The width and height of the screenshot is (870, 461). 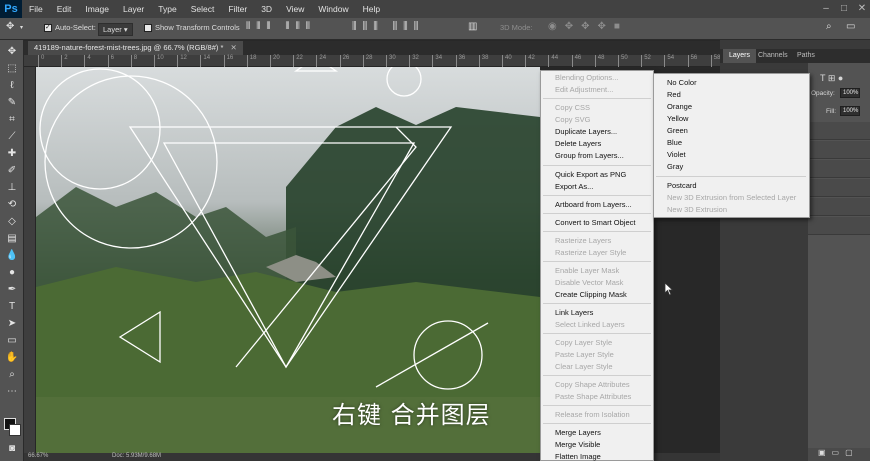 What do you see at coordinates (676, 155) in the screenshot?
I see `menu-item-violet: Violet` at bounding box center [676, 155].